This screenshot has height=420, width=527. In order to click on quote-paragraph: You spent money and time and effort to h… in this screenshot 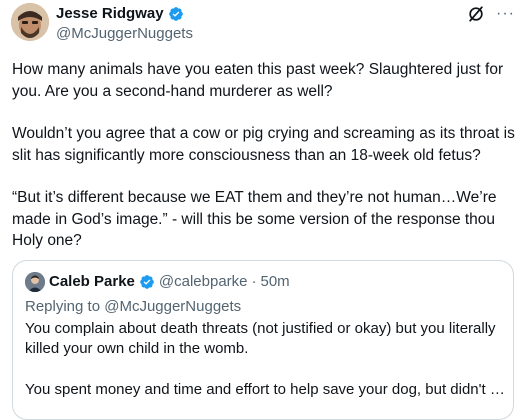, I will do `click(269, 389)`.